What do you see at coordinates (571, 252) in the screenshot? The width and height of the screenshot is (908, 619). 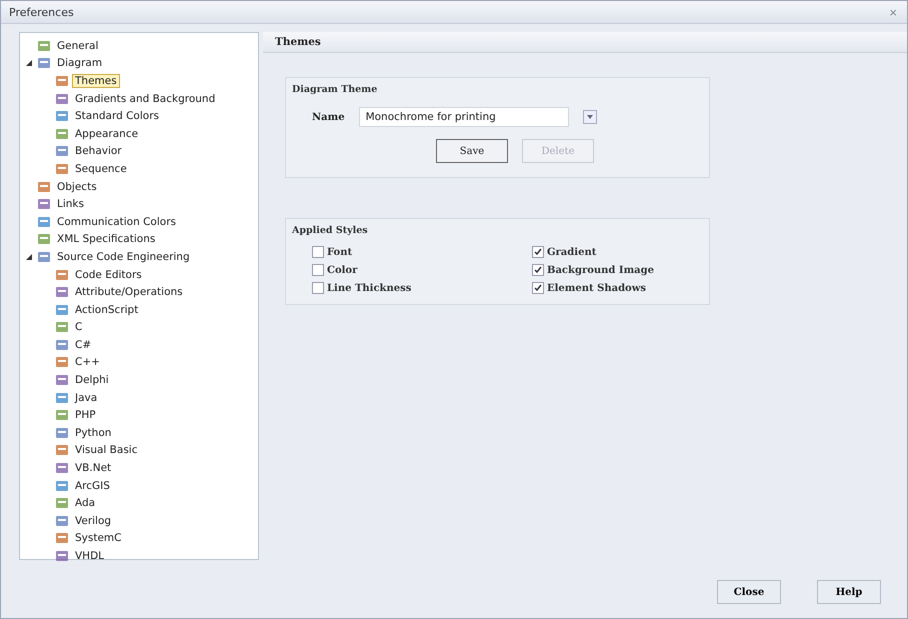 I see `checkbox-label: Gradient` at bounding box center [571, 252].